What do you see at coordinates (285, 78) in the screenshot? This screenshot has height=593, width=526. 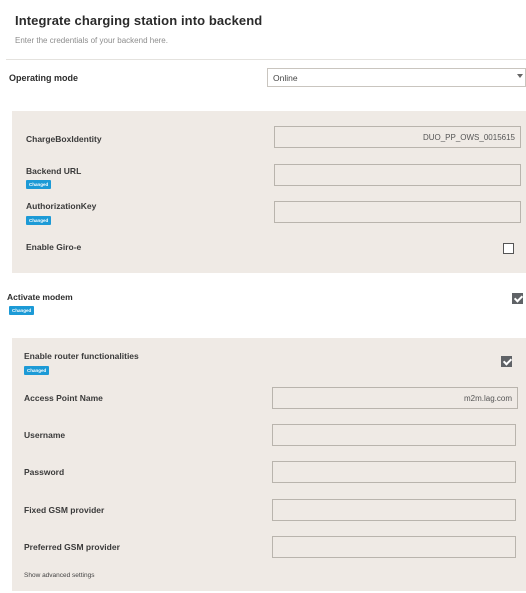 I see `operating-mode-value: Online` at bounding box center [285, 78].